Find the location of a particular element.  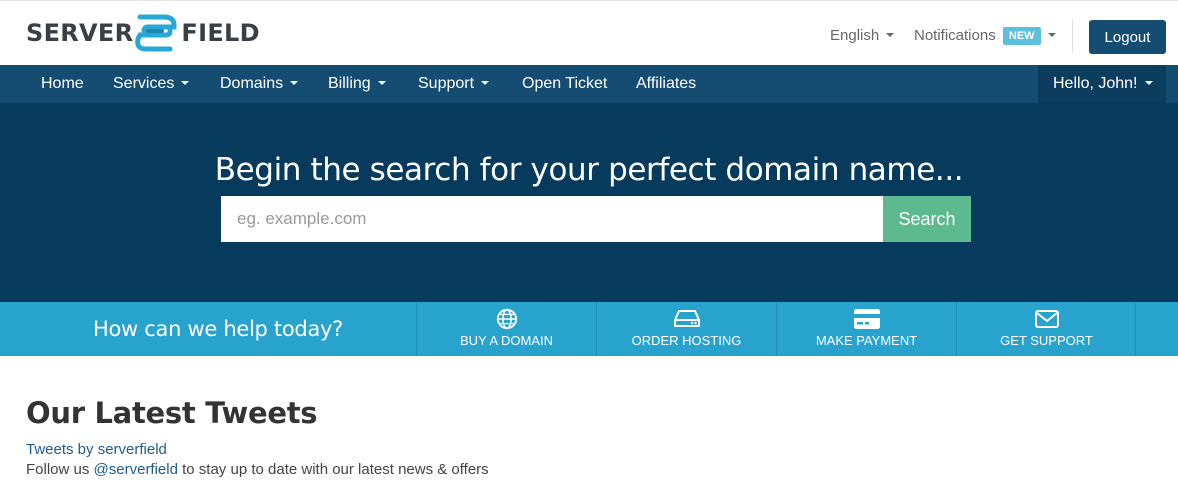

nav-item-open-ticket: Open Ticket is located at coordinates (564, 84).